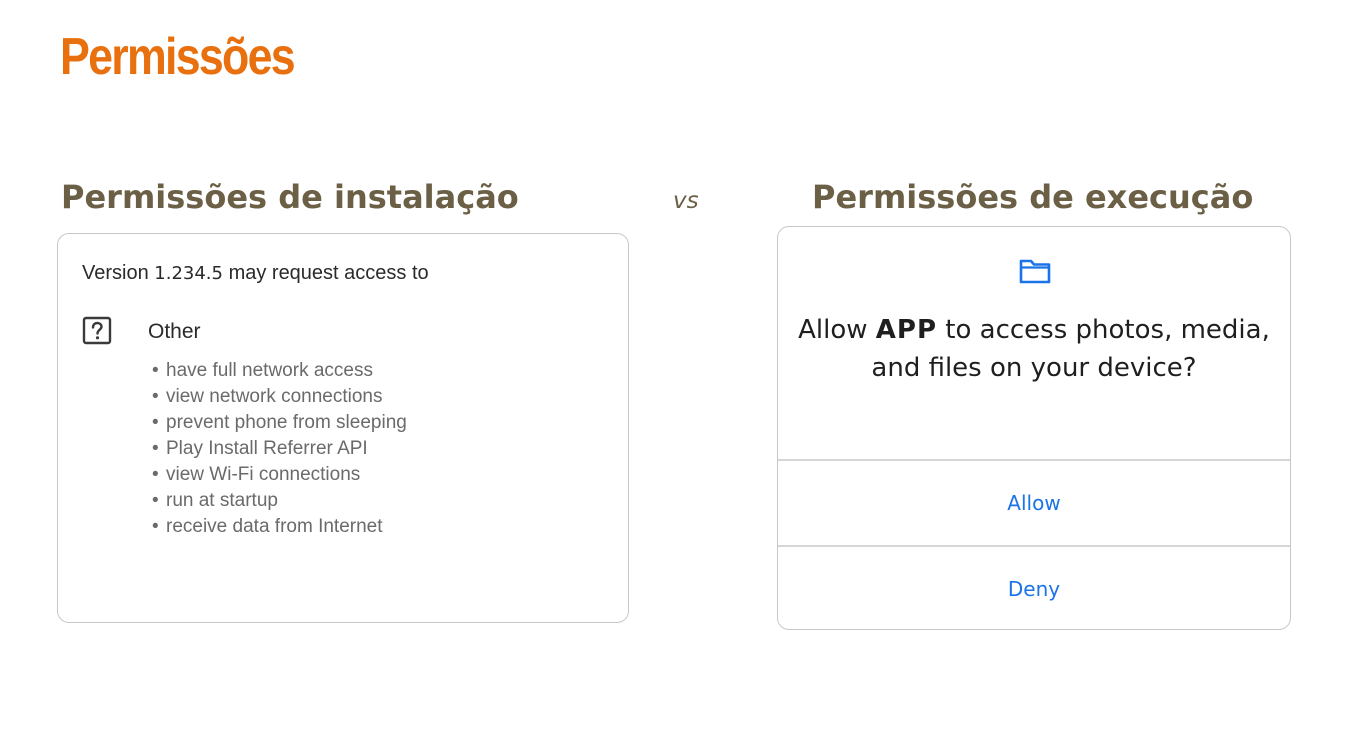  I want to click on permission-group-label: Other, so click(174, 331).